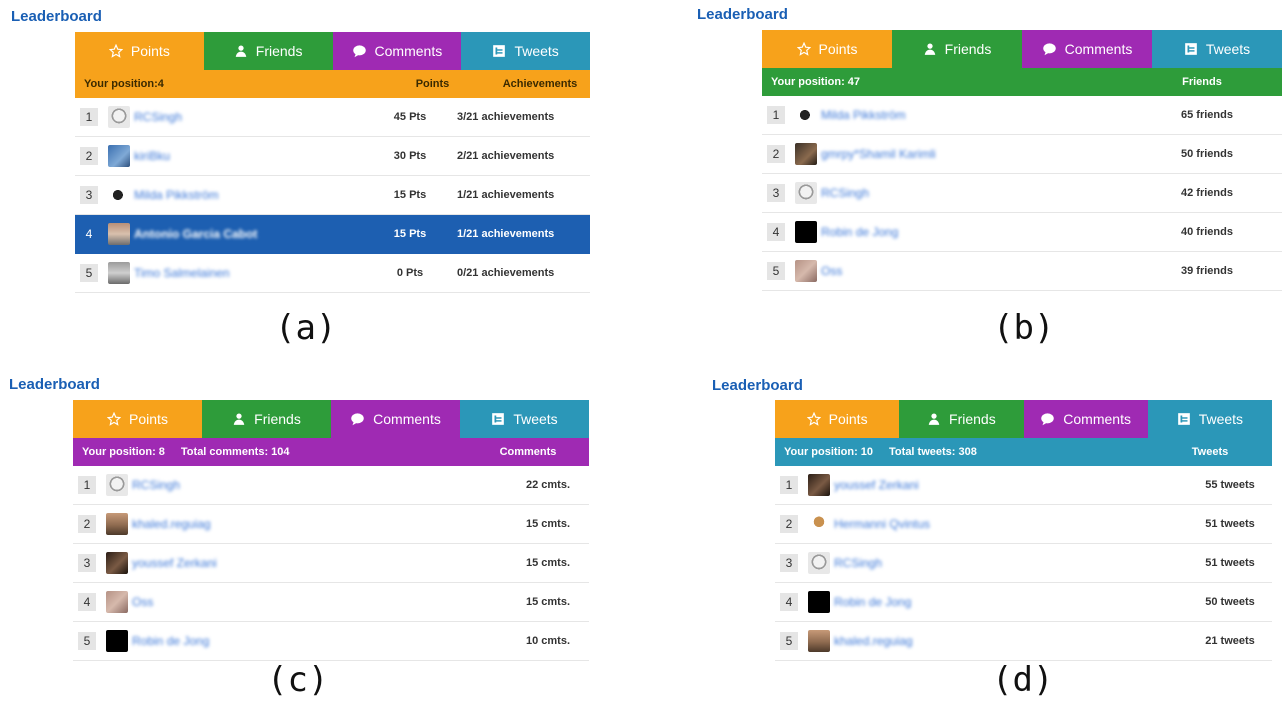 The width and height of the screenshot is (1283, 704). What do you see at coordinates (195, 234) in the screenshot?
I see `user-name-link: Antonio Garcia Cabot` at bounding box center [195, 234].